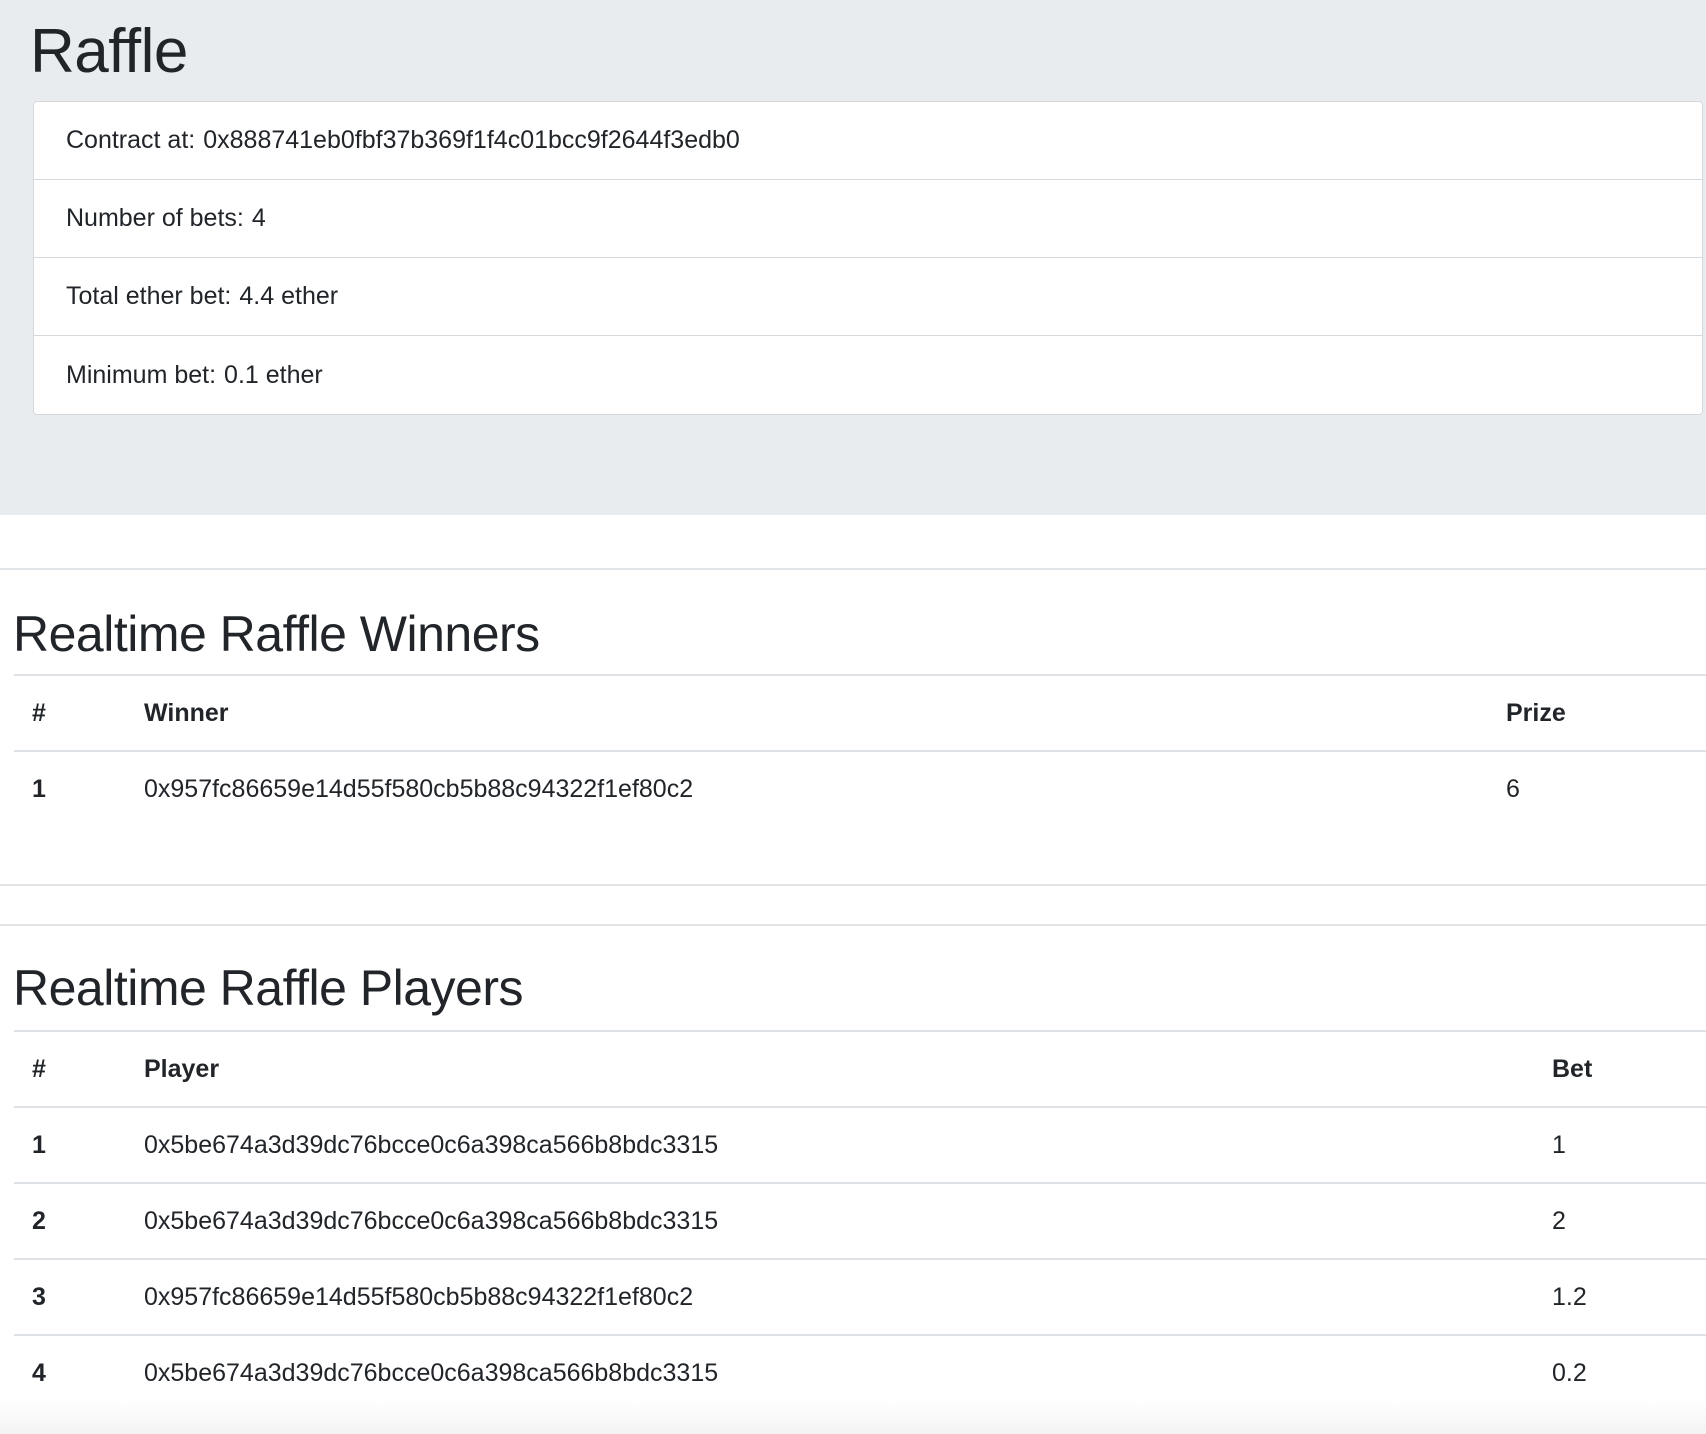 The height and width of the screenshot is (1434, 1706). Describe the element at coordinates (868, 297) in the screenshot. I see `total-ether-bet-item: Total ether bet: 4.4 ether` at that location.